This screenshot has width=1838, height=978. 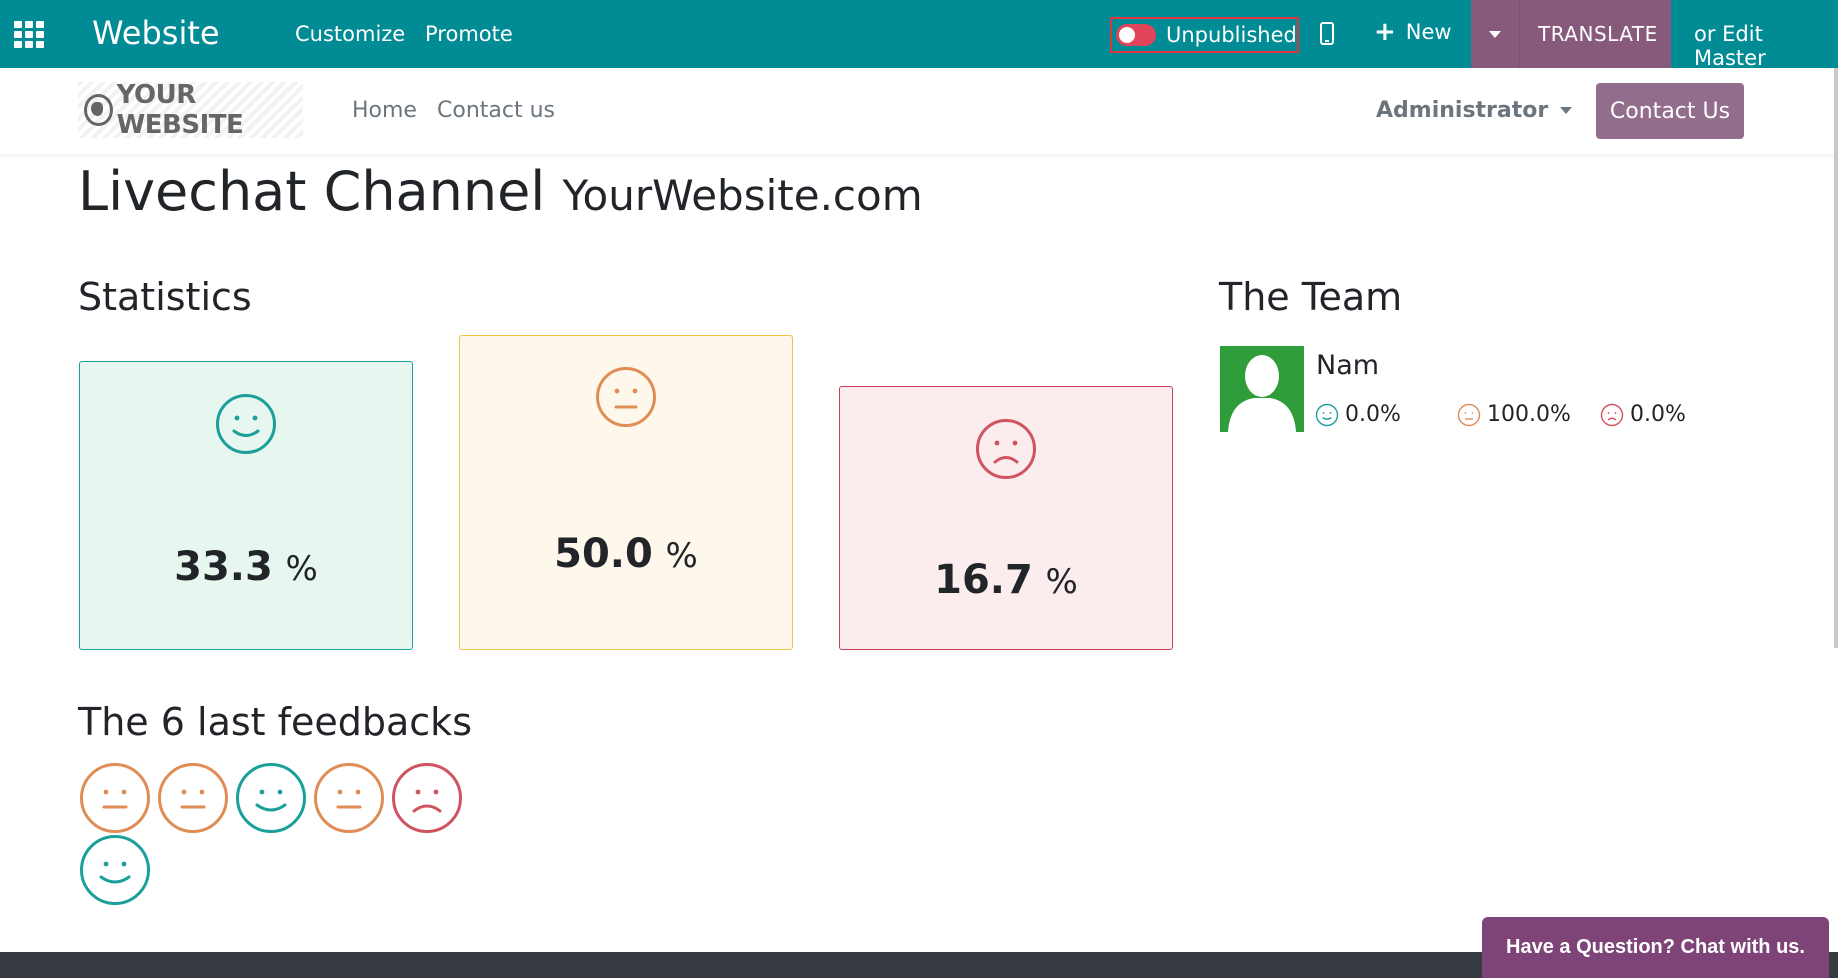 I want to click on globe-icon, so click(x=98, y=110).